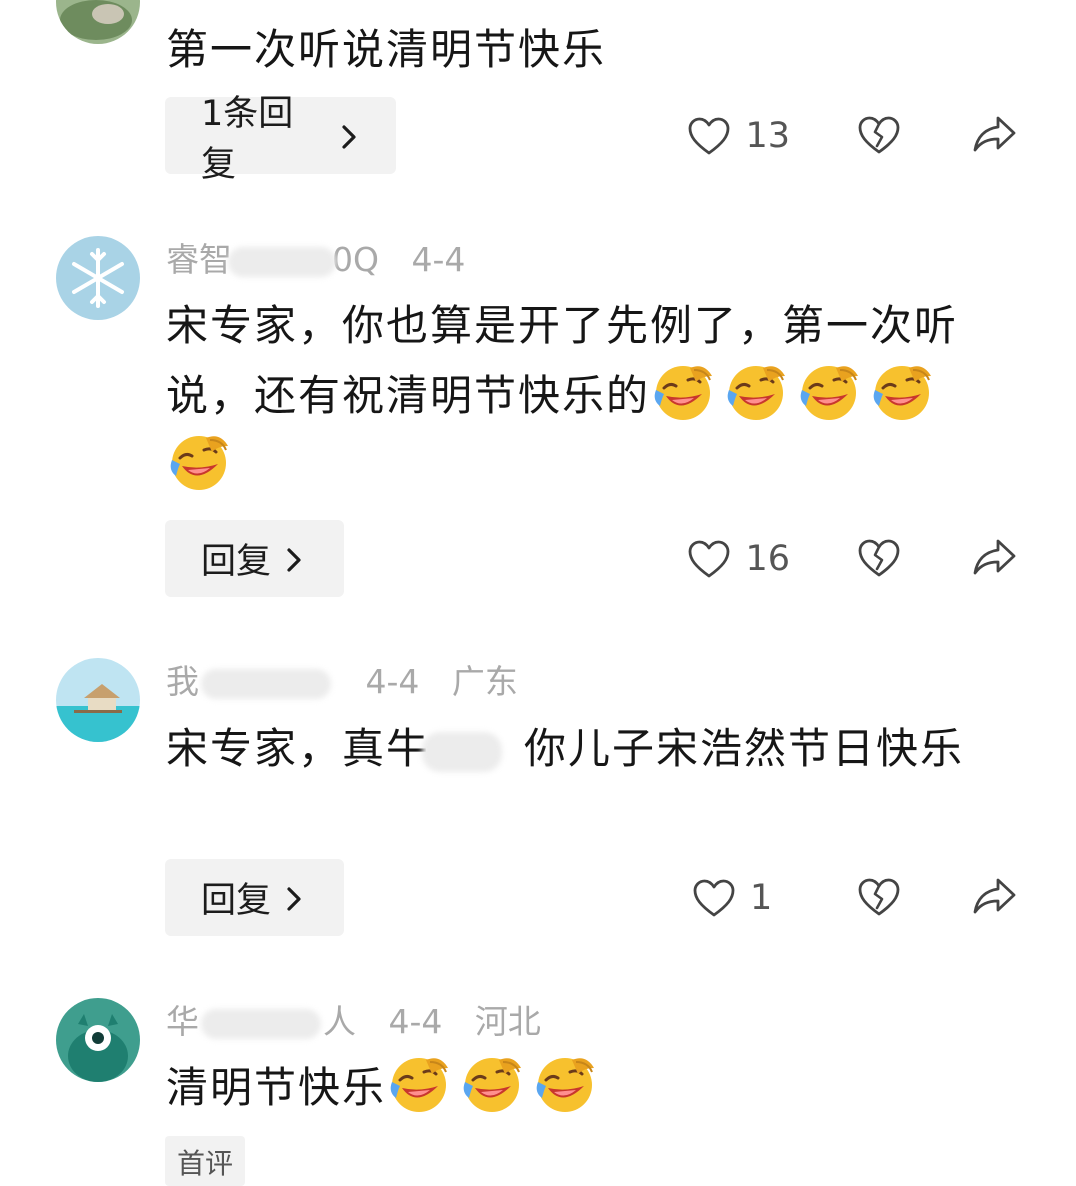 The width and height of the screenshot is (1076, 1186). What do you see at coordinates (767, 559) in the screenshot?
I see `like-count: 16` at bounding box center [767, 559].